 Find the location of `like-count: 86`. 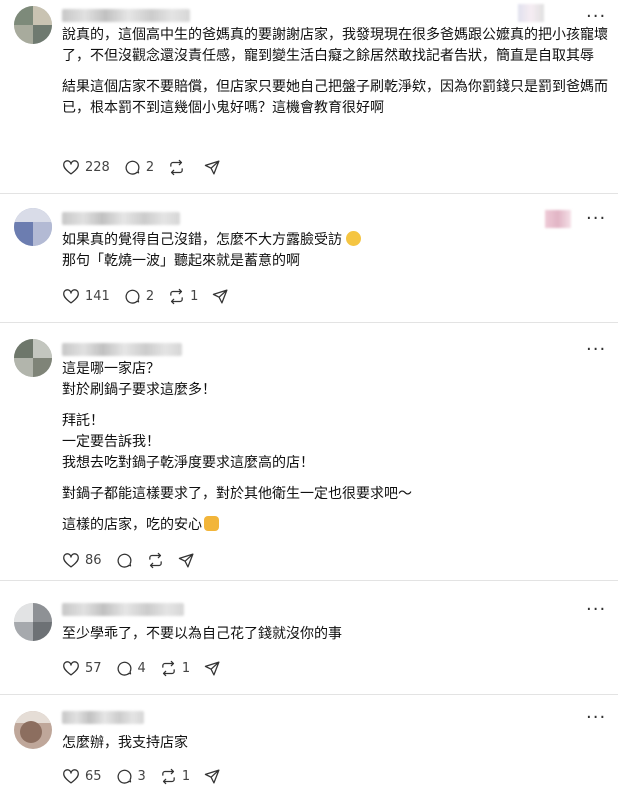

like-count: 86 is located at coordinates (93, 560).